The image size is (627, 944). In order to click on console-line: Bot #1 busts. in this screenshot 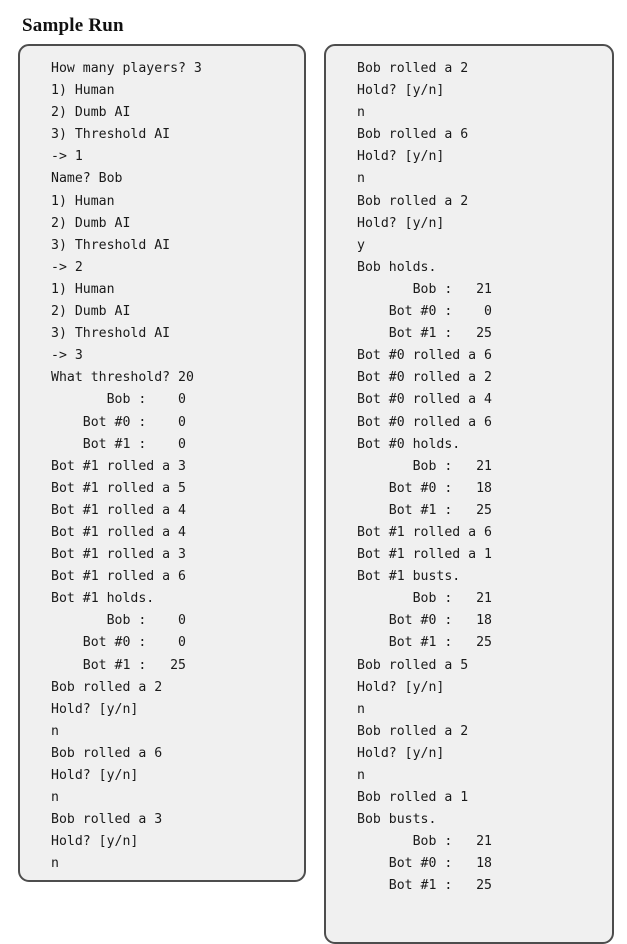, I will do `click(409, 577)`.